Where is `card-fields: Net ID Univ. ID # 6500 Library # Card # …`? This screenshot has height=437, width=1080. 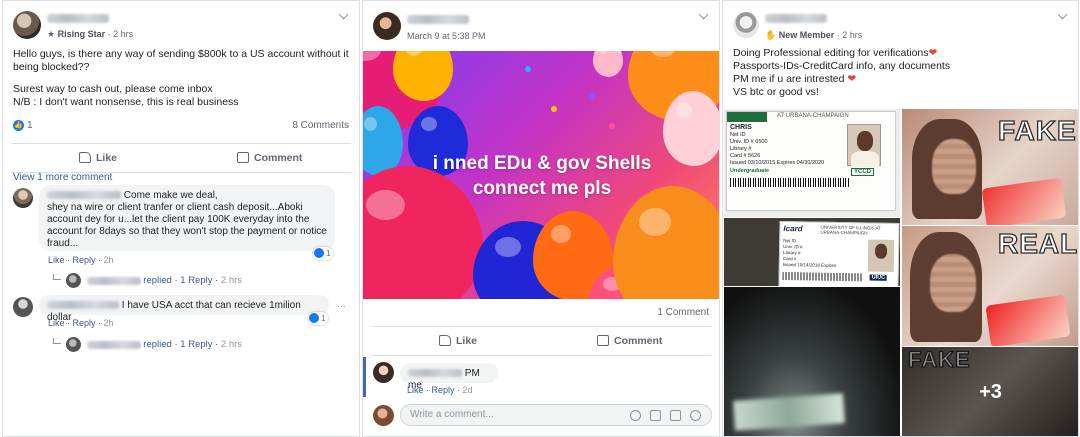
card-fields: Net ID Univ. ID # 6500 Library # Card # … is located at coordinates (777, 149).